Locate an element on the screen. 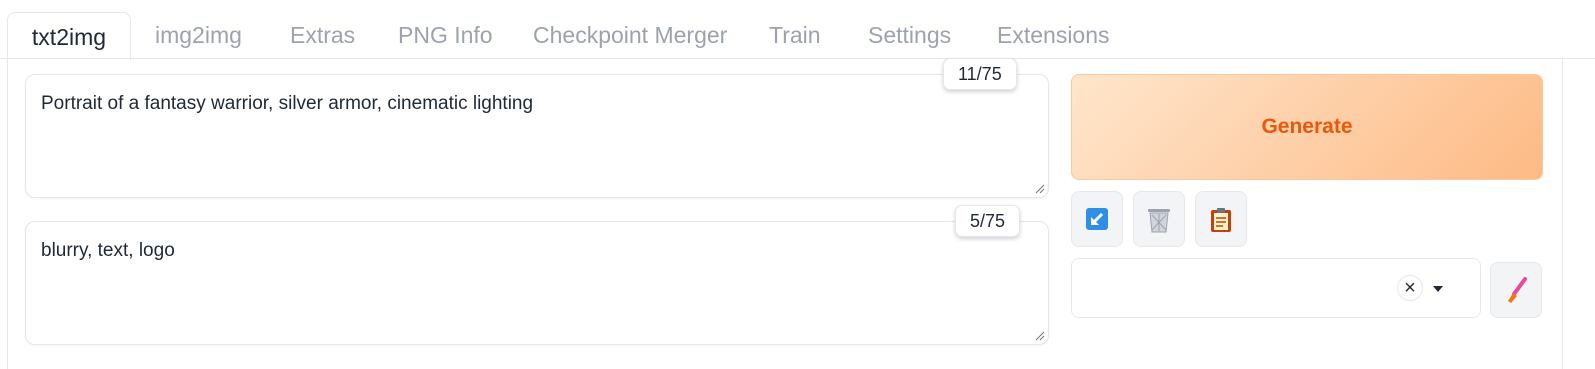 The width and height of the screenshot is (1595, 369). read-generation-params-icon is located at coordinates (1097, 219).